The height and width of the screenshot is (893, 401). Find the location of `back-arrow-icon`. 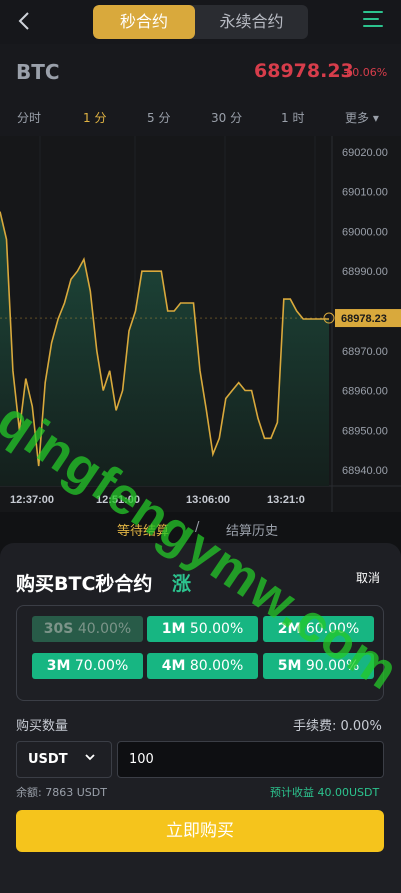

back-arrow-icon is located at coordinates (25, 21).